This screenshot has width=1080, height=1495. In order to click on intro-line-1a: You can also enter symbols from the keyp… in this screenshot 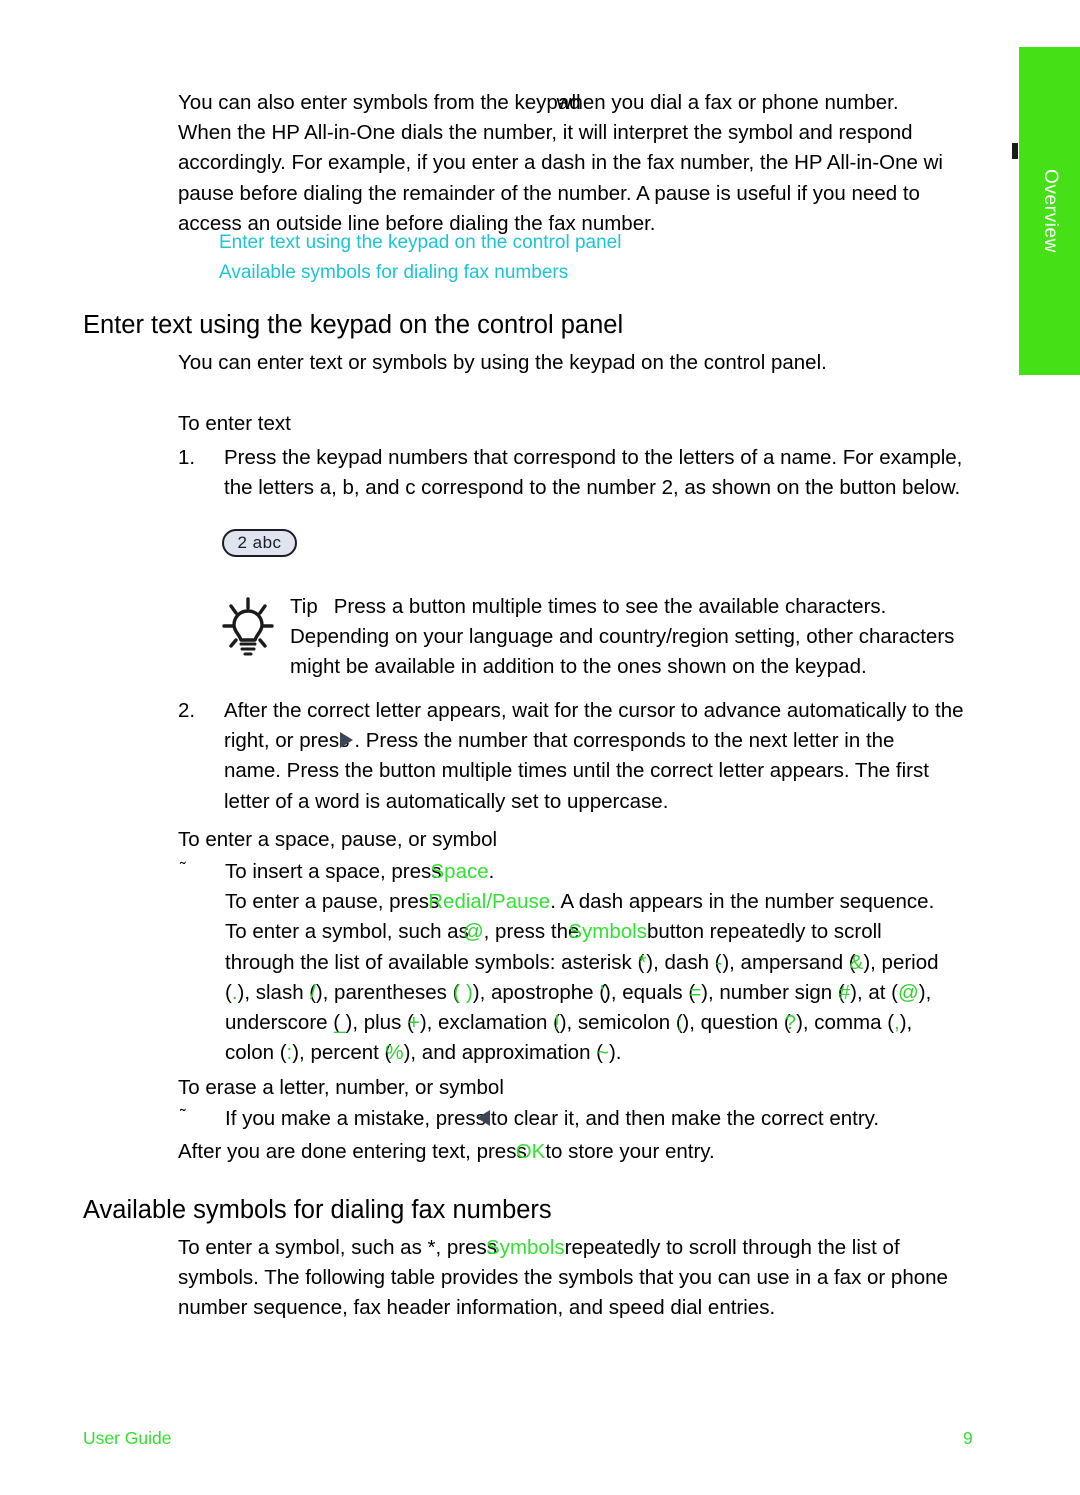, I will do `click(379, 102)`.